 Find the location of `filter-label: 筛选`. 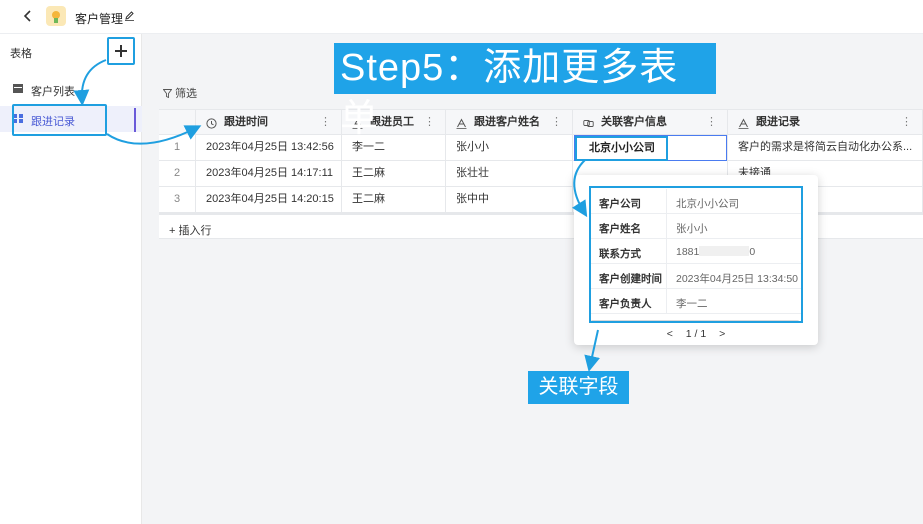

filter-label: 筛选 is located at coordinates (186, 94).